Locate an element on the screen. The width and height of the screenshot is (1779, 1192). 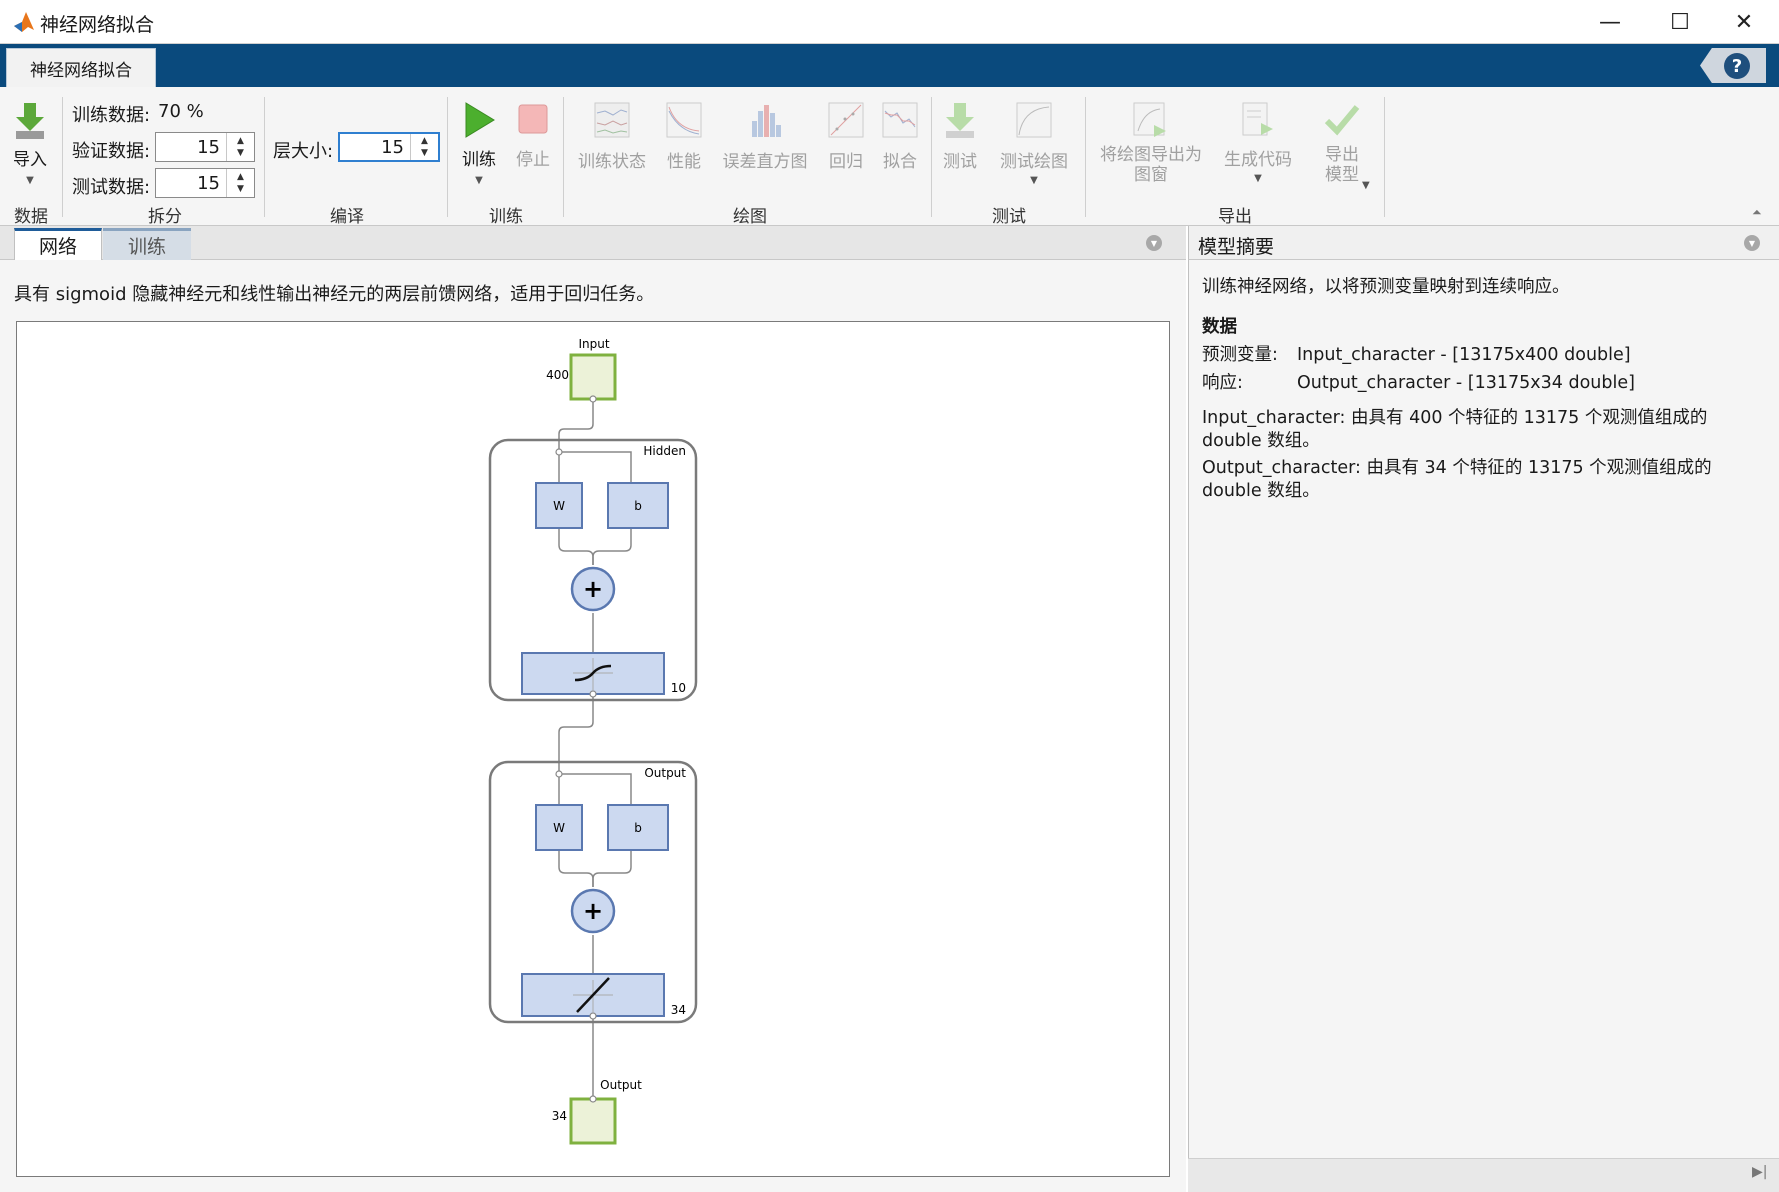
test-import-icon is located at coordinates (960, 120).